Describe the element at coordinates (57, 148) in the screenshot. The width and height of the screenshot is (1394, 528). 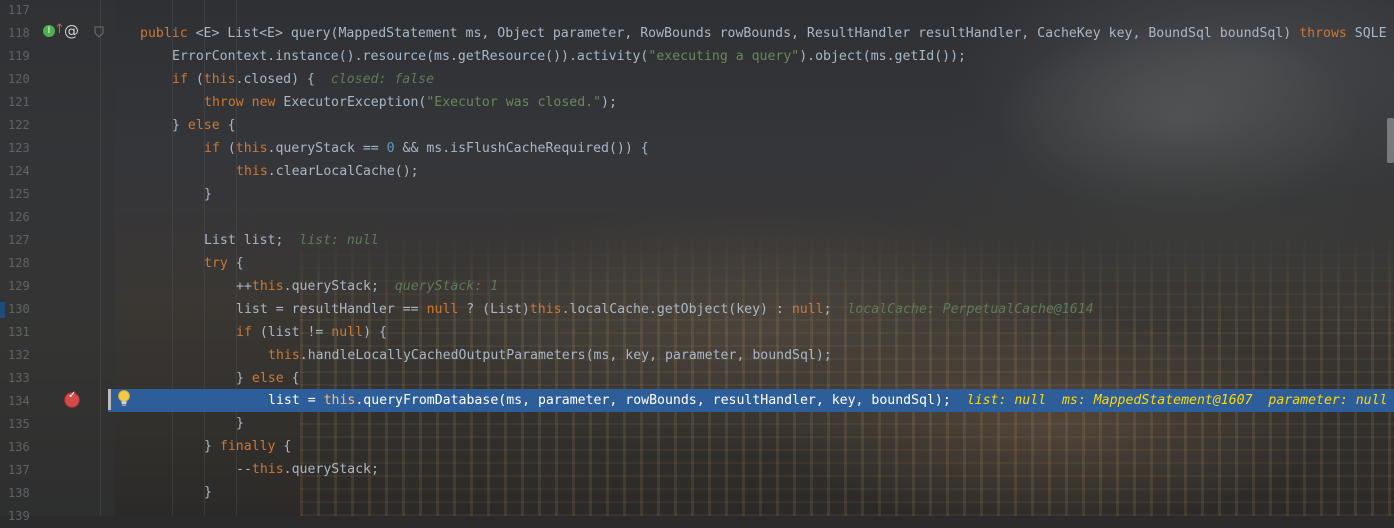
I see `gutter-line: 123` at that location.